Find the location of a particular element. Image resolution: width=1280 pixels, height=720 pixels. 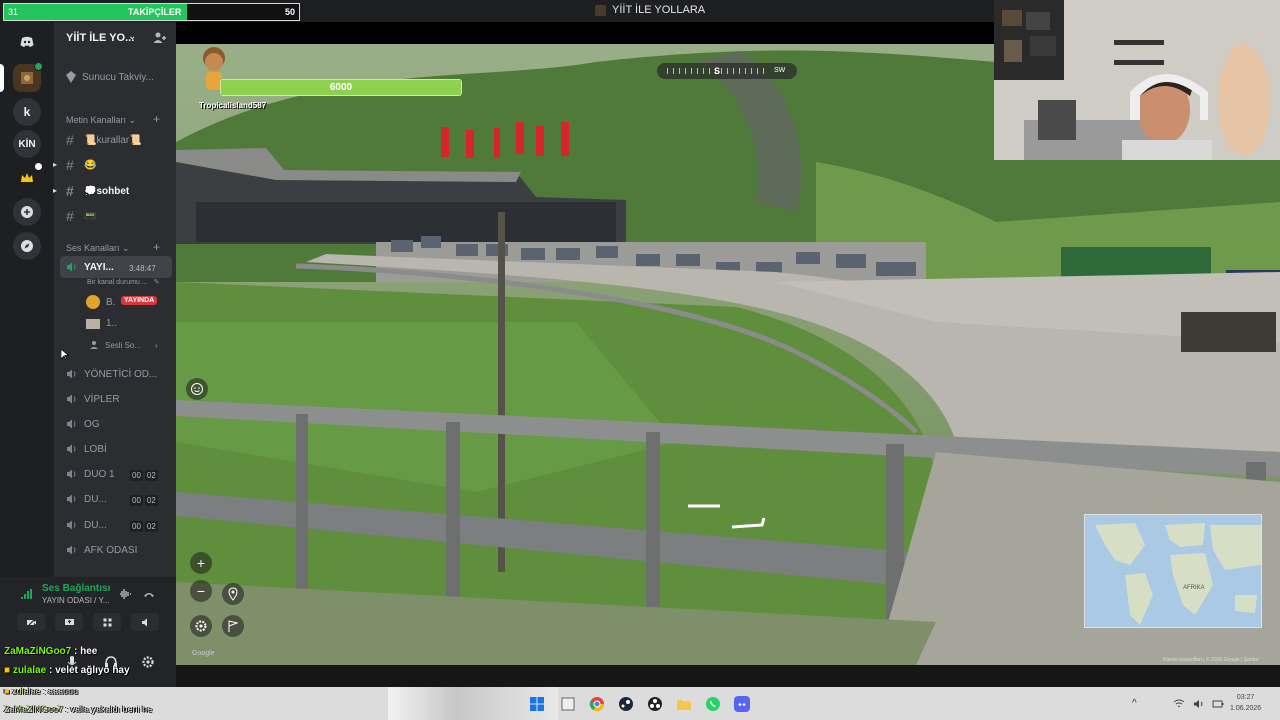

steam-icon is located at coordinates (626, 704).